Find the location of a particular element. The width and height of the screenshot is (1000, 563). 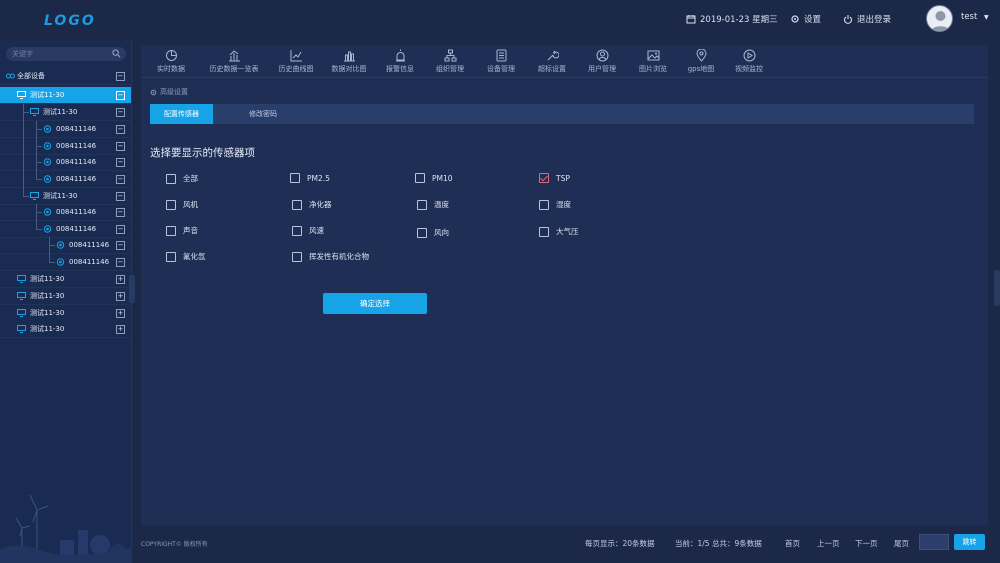

nav-label: 历史数据一览表 is located at coordinates (234, 69).